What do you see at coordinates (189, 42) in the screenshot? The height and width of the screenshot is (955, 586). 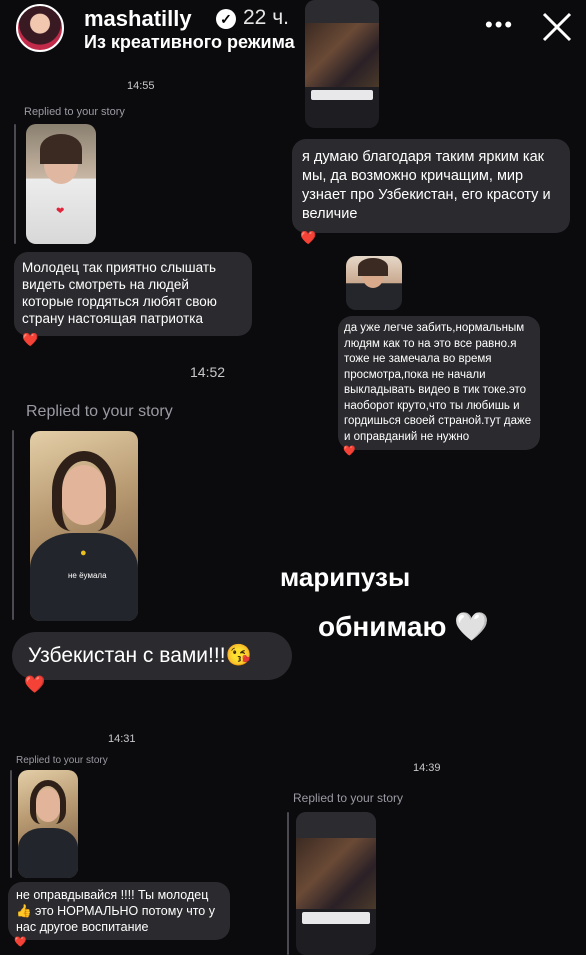 I see `creative-mode-label: Из креативного режима` at bounding box center [189, 42].